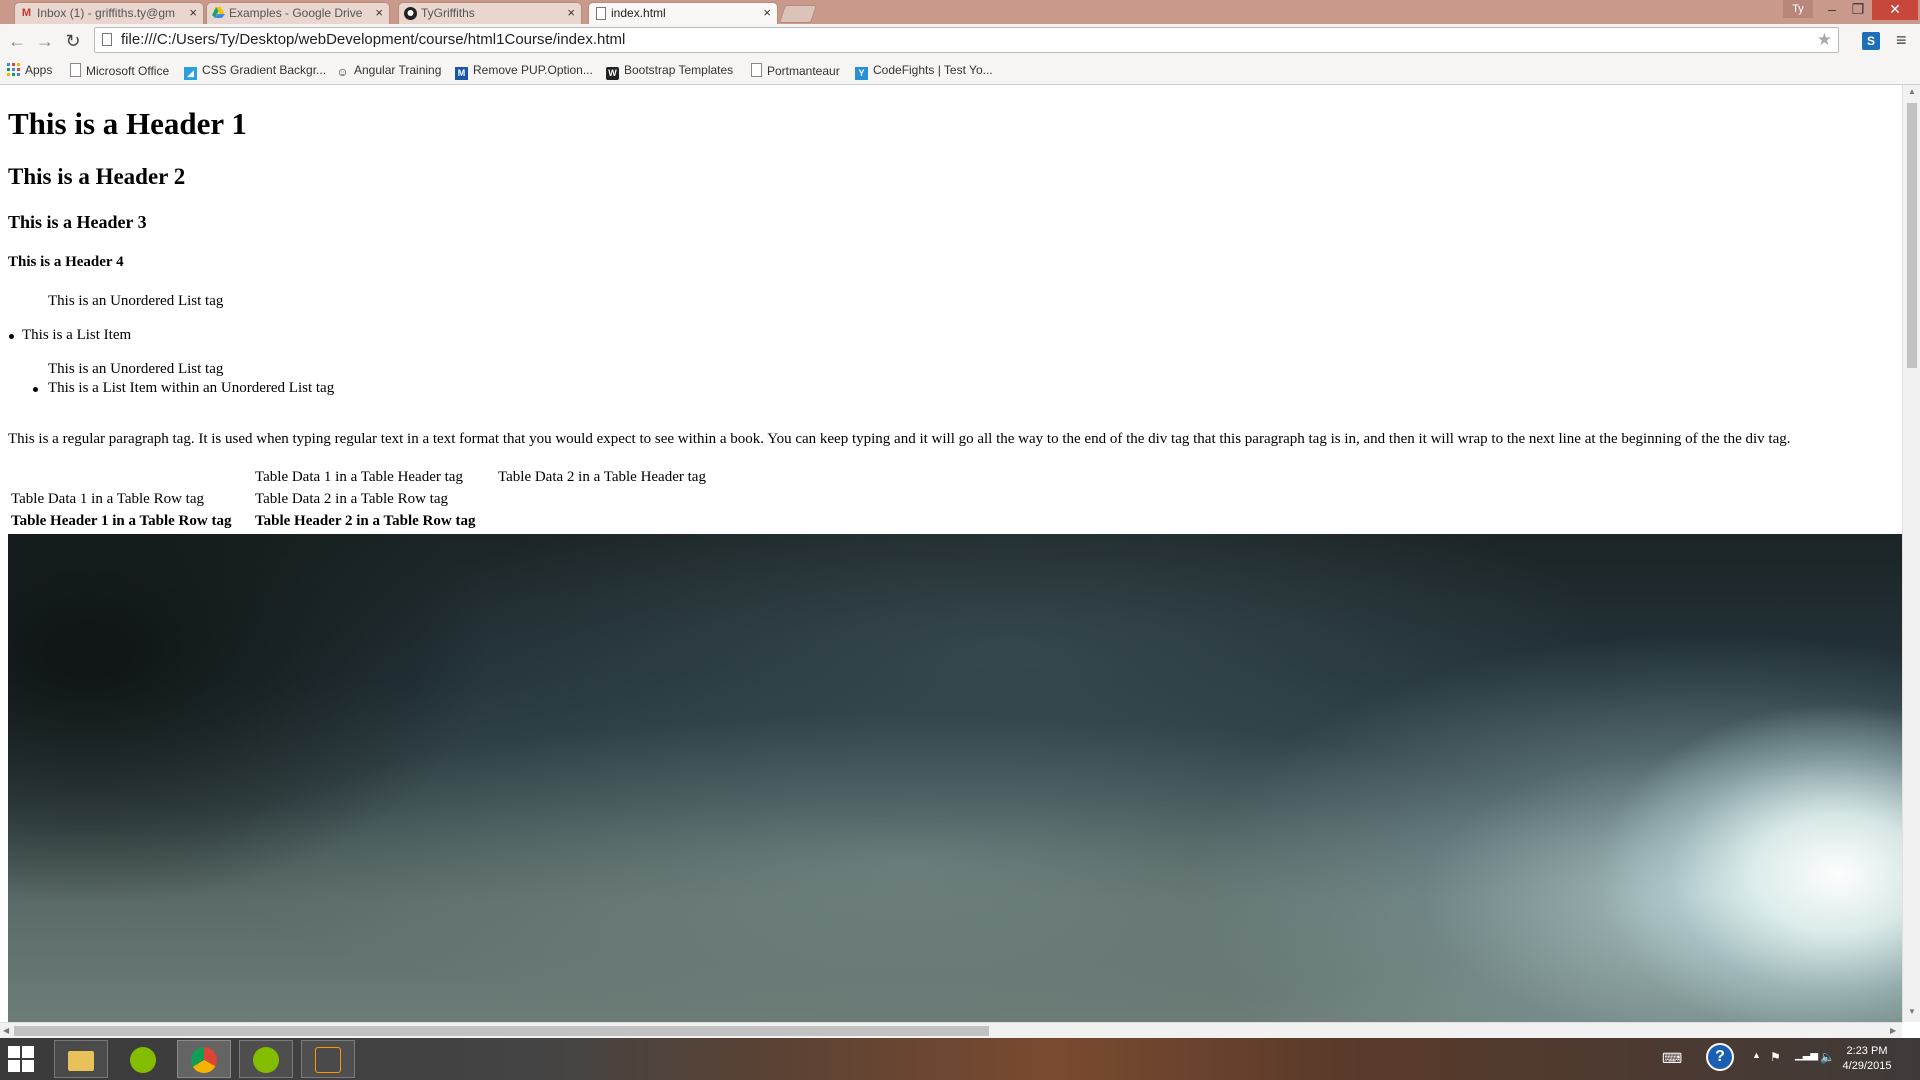 The image size is (1920, 1080). I want to click on extension-s-icon: S, so click(1871, 41).